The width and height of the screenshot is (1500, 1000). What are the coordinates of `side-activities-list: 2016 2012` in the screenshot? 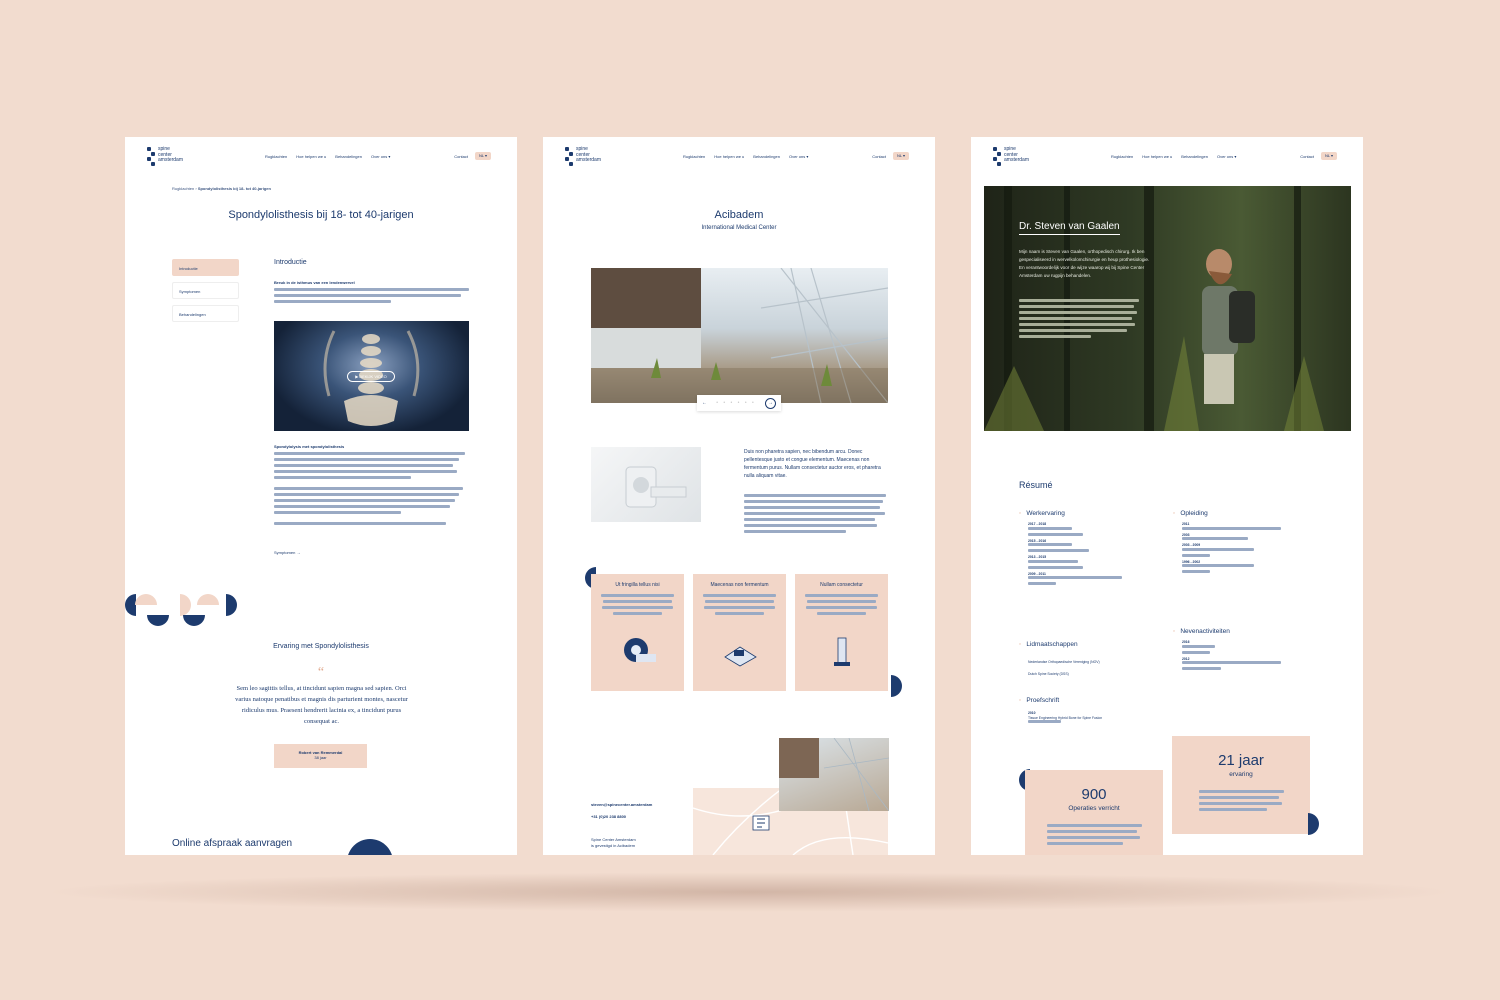 It's located at (1237, 656).